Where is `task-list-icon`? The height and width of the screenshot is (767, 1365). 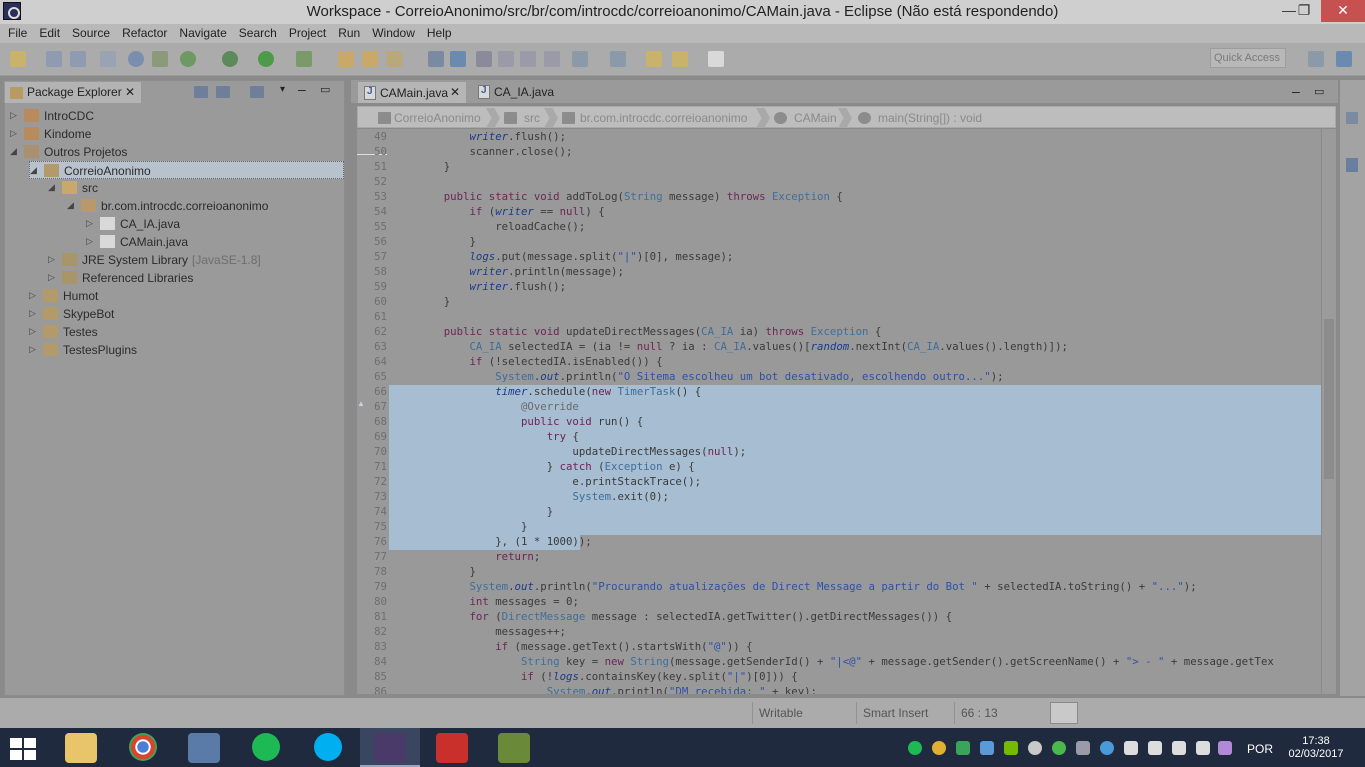
task-list-icon is located at coordinates (1352, 165).